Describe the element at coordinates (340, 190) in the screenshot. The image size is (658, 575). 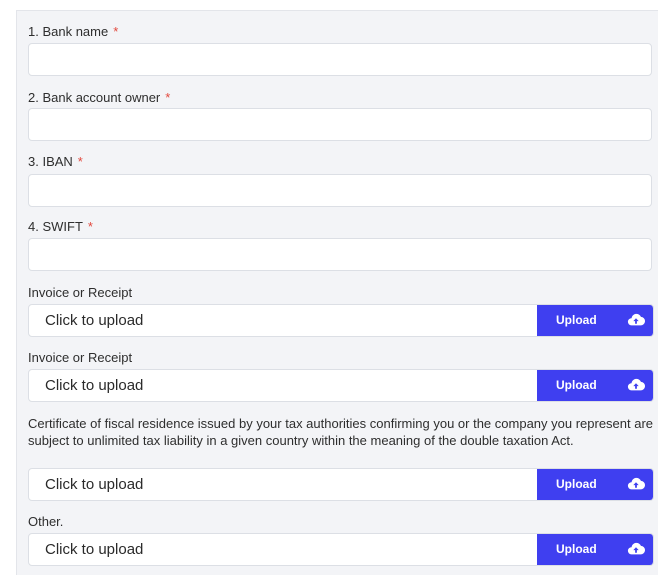
I see `iban-input` at that location.